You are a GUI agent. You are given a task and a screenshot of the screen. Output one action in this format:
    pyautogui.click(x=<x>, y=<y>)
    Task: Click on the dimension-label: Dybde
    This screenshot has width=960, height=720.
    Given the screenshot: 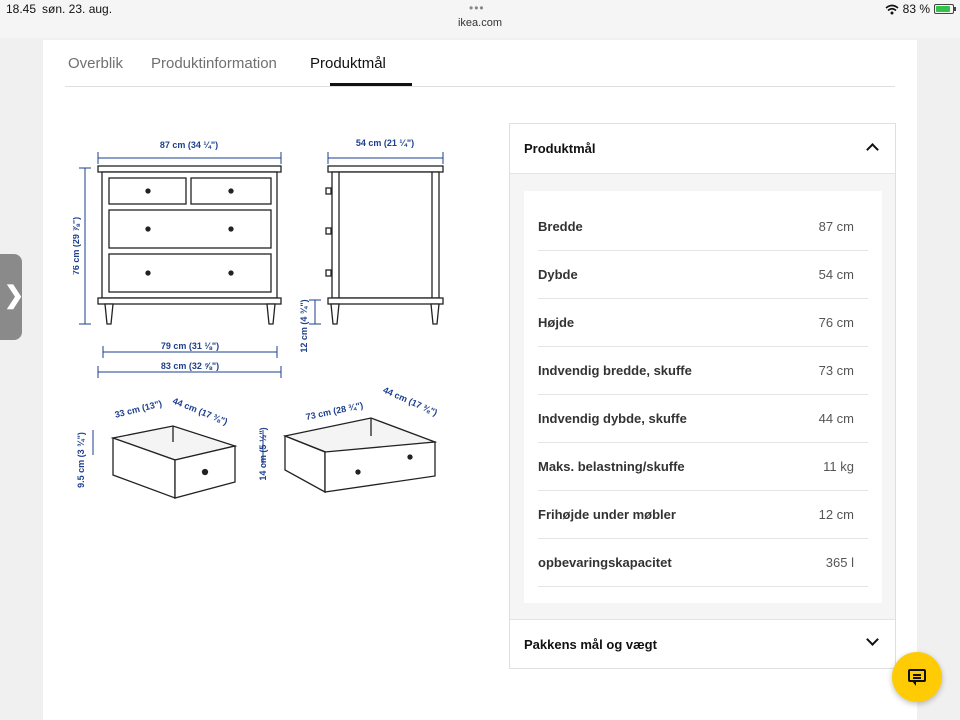 What is the action you would take?
    pyautogui.click(x=558, y=274)
    